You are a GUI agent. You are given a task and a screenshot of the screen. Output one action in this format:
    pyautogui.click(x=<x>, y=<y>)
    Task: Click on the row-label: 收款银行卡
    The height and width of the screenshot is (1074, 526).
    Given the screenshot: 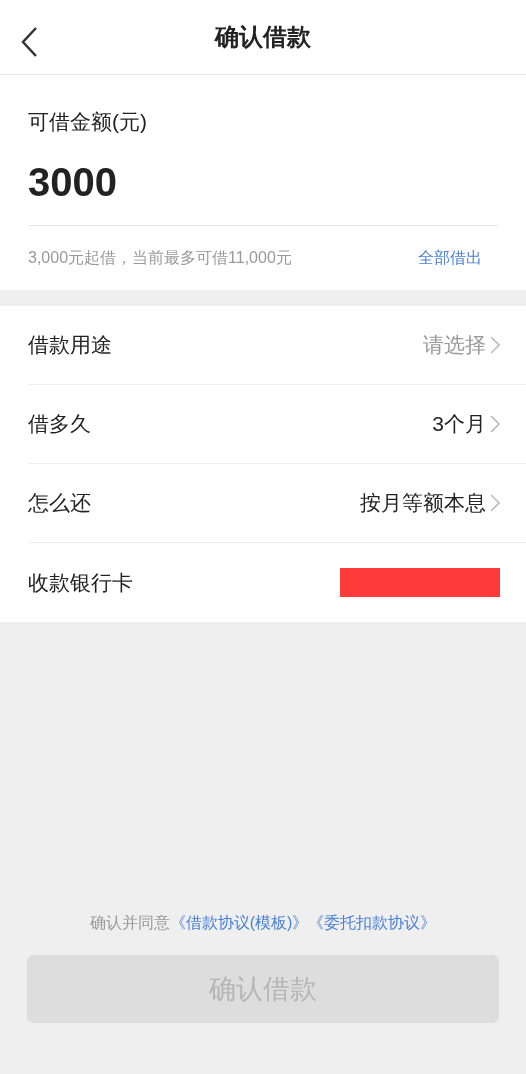 What is the action you would take?
    pyautogui.click(x=80, y=582)
    